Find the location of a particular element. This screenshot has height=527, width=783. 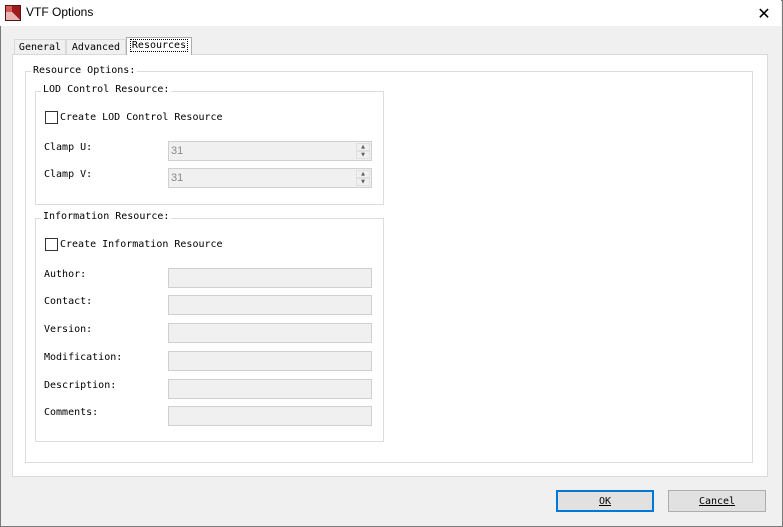

description-input is located at coordinates (270, 389).